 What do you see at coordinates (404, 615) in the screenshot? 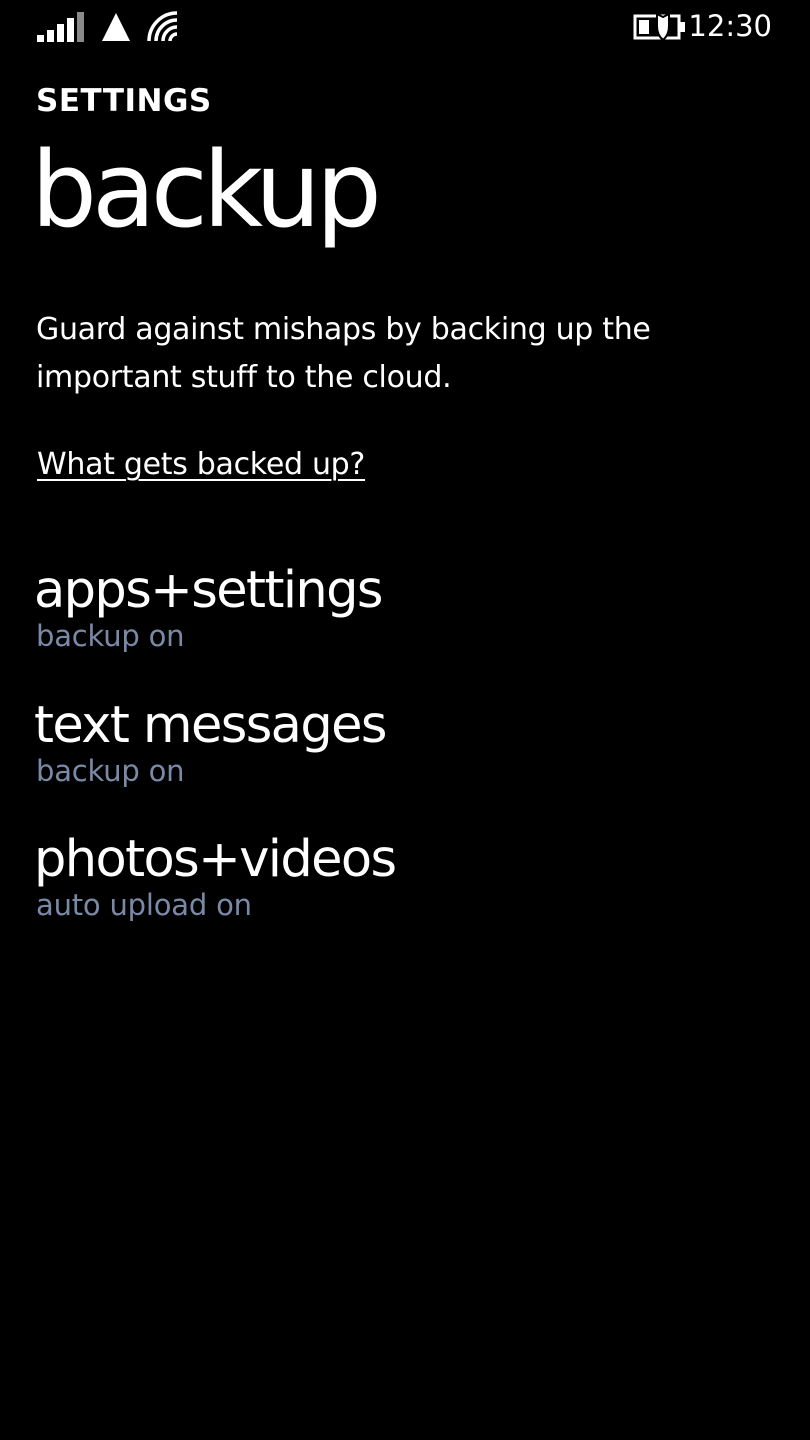
I see `apps-settings-item: apps+settings backup on` at bounding box center [404, 615].